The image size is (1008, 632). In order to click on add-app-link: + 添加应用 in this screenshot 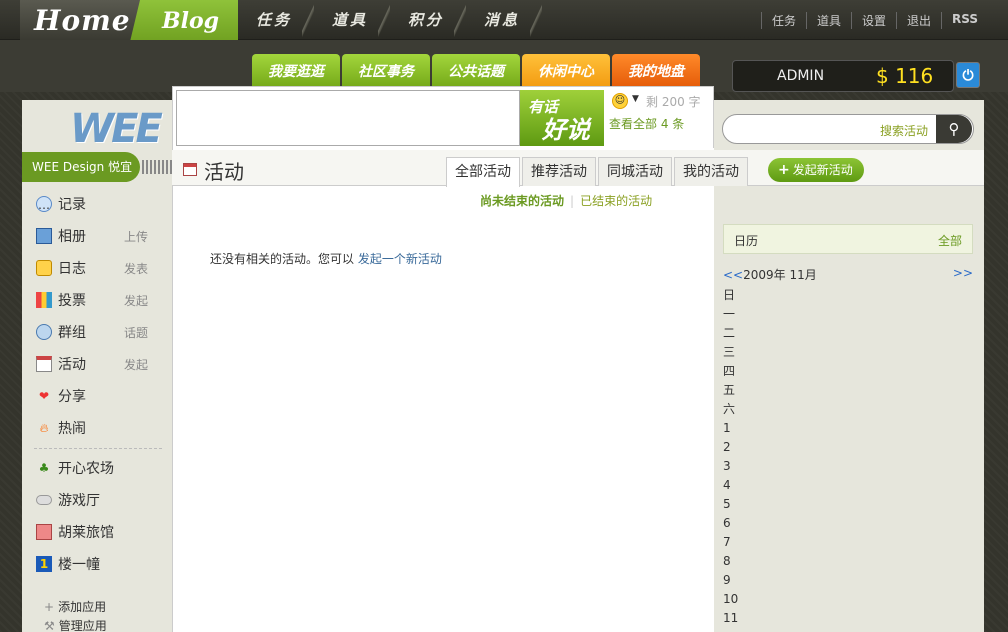, I will do `click(75, 606)`.